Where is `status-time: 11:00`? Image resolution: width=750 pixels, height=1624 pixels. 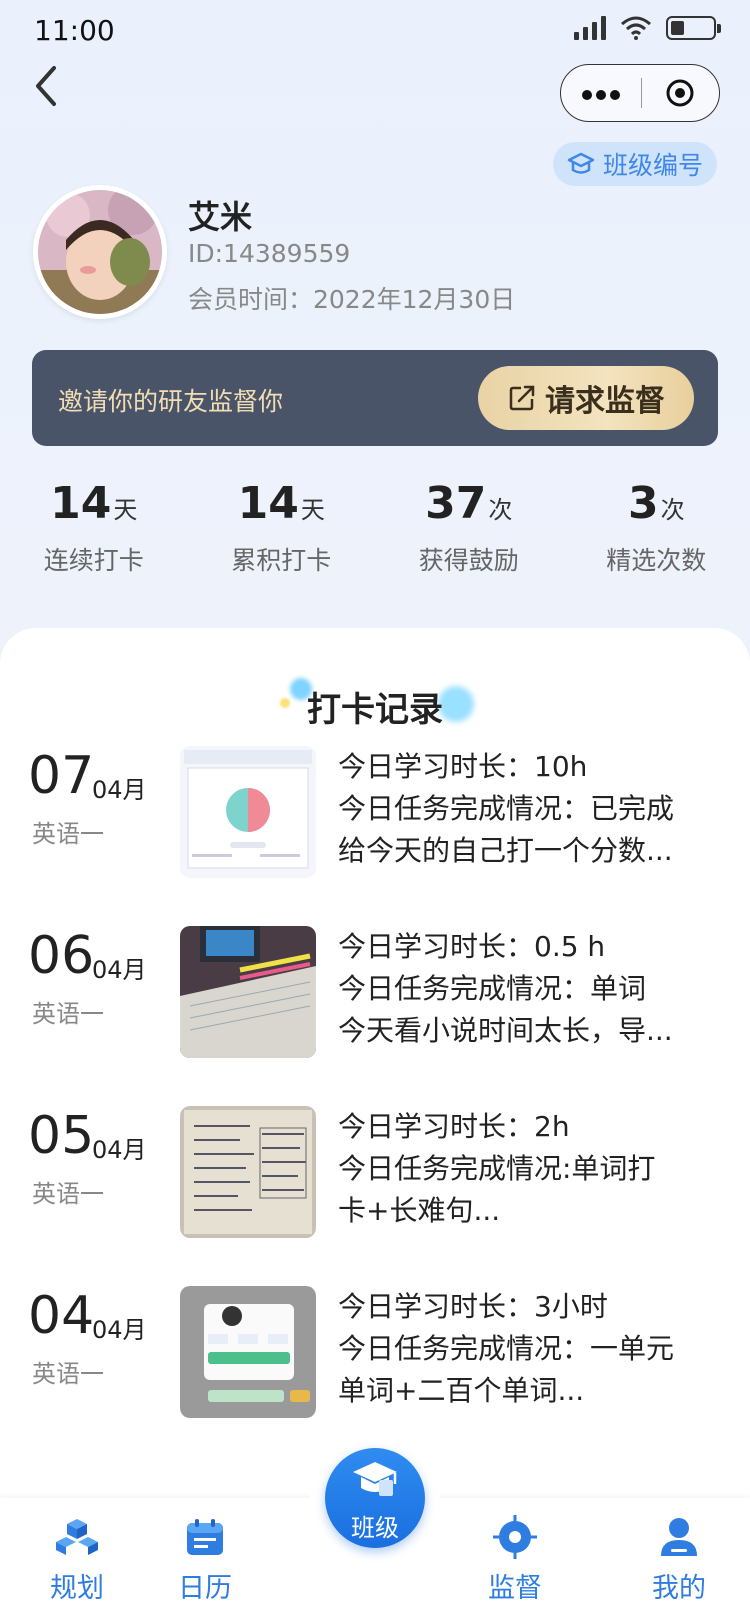
status-time: 11:00 is located at coordinates (74, 30).